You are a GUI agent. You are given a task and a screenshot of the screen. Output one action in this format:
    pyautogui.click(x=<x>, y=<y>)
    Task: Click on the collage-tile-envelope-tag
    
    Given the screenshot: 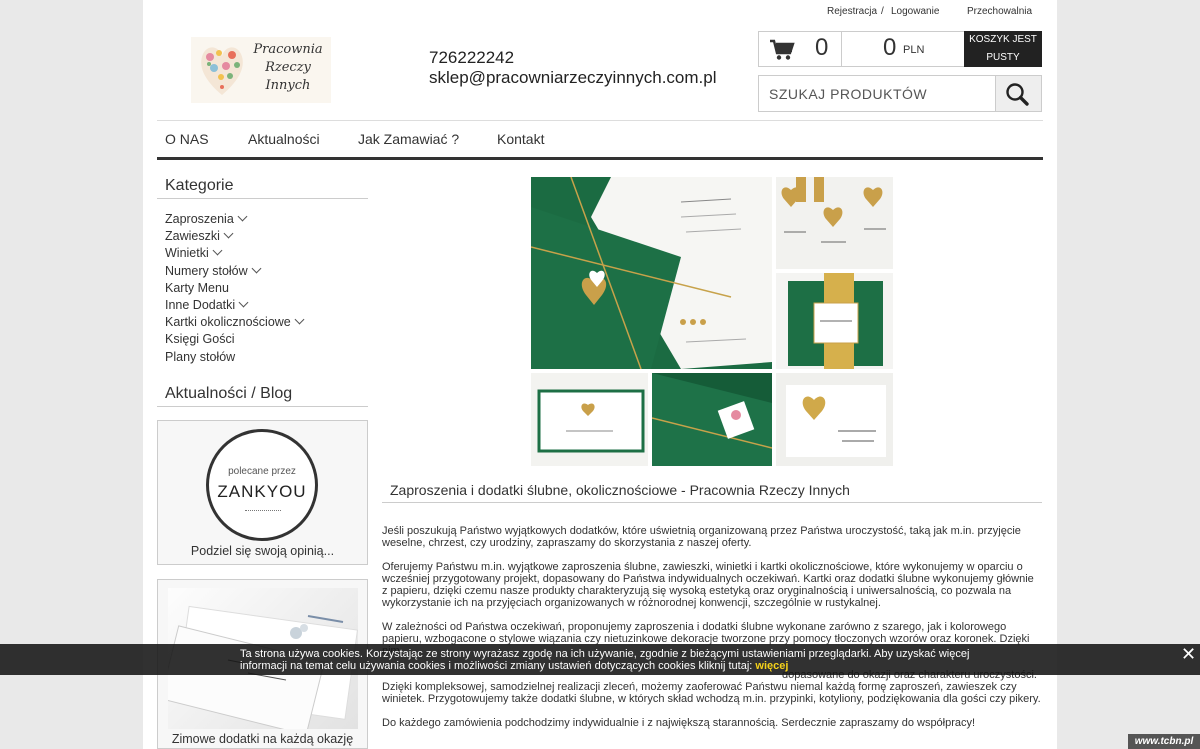 What is the action you would take?
    pyautogui.click(x=712, y=419)
    